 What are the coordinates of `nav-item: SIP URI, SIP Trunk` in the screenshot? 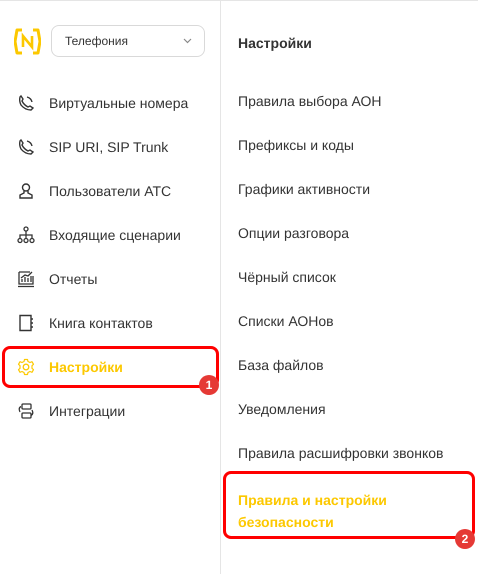 It's located at (86, 147).